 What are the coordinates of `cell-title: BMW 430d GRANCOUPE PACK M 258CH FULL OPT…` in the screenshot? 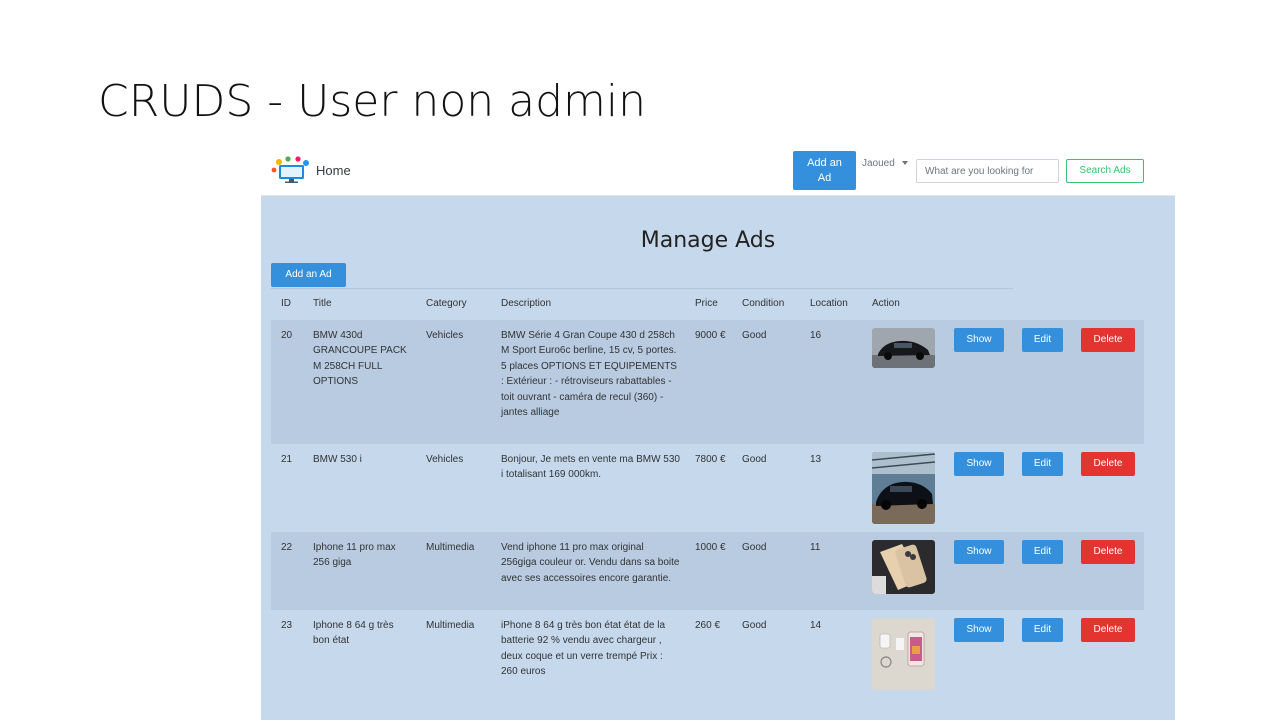 It's located at (360, 359).